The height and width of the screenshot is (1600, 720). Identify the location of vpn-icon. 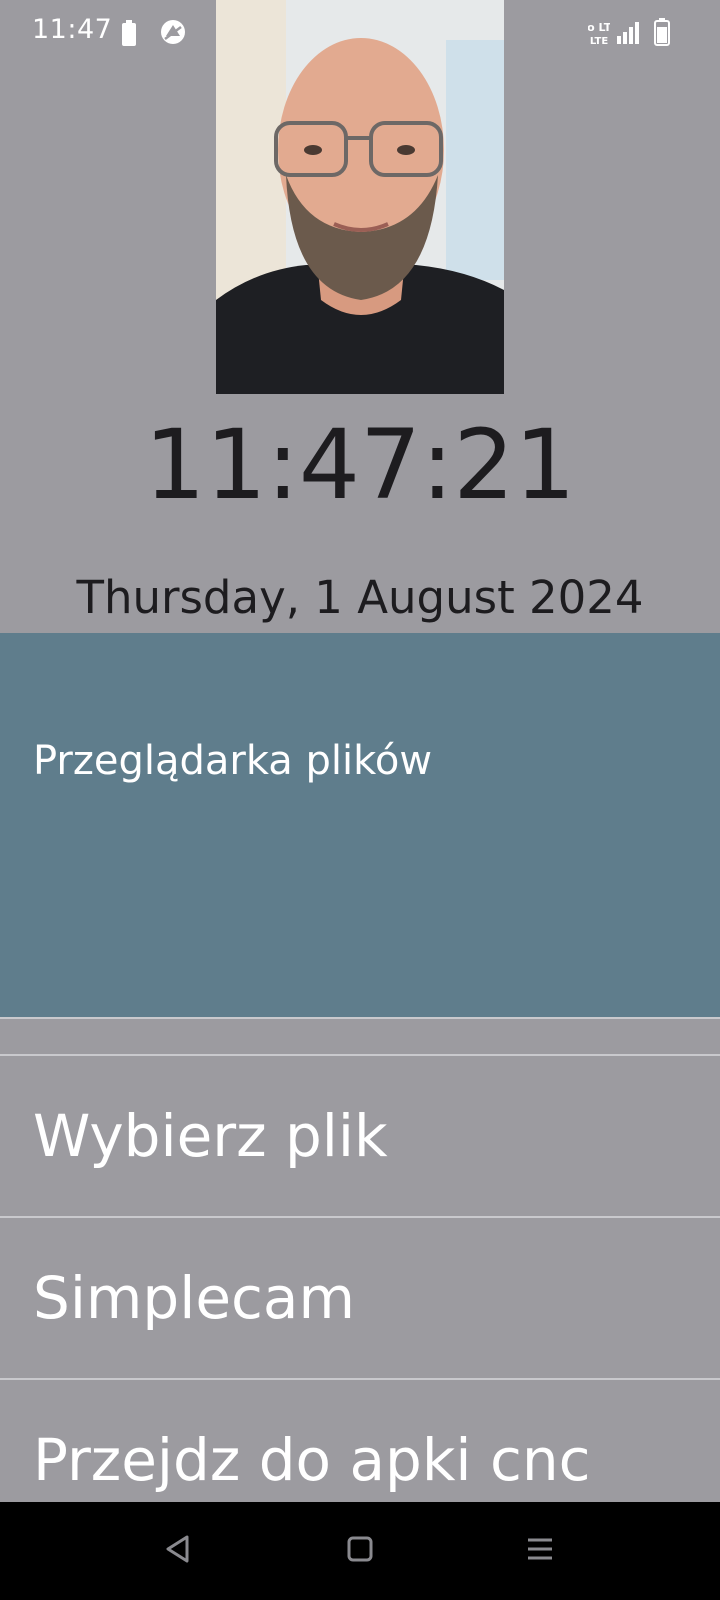
(173, 34).